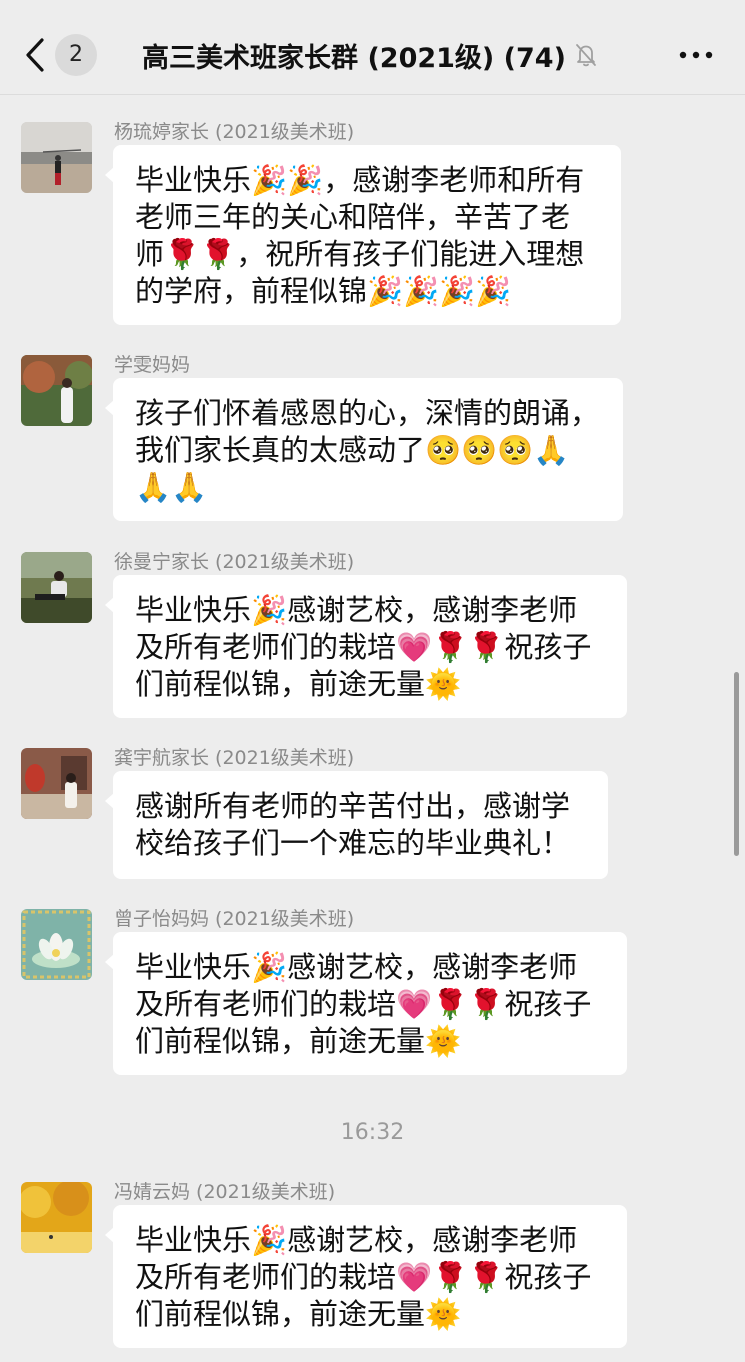  Describe the element at coordinates (360, 180) in the screenshot. I see `message-text: 毕业快乐🎉🎉，感谢李老师和所有` at that location.